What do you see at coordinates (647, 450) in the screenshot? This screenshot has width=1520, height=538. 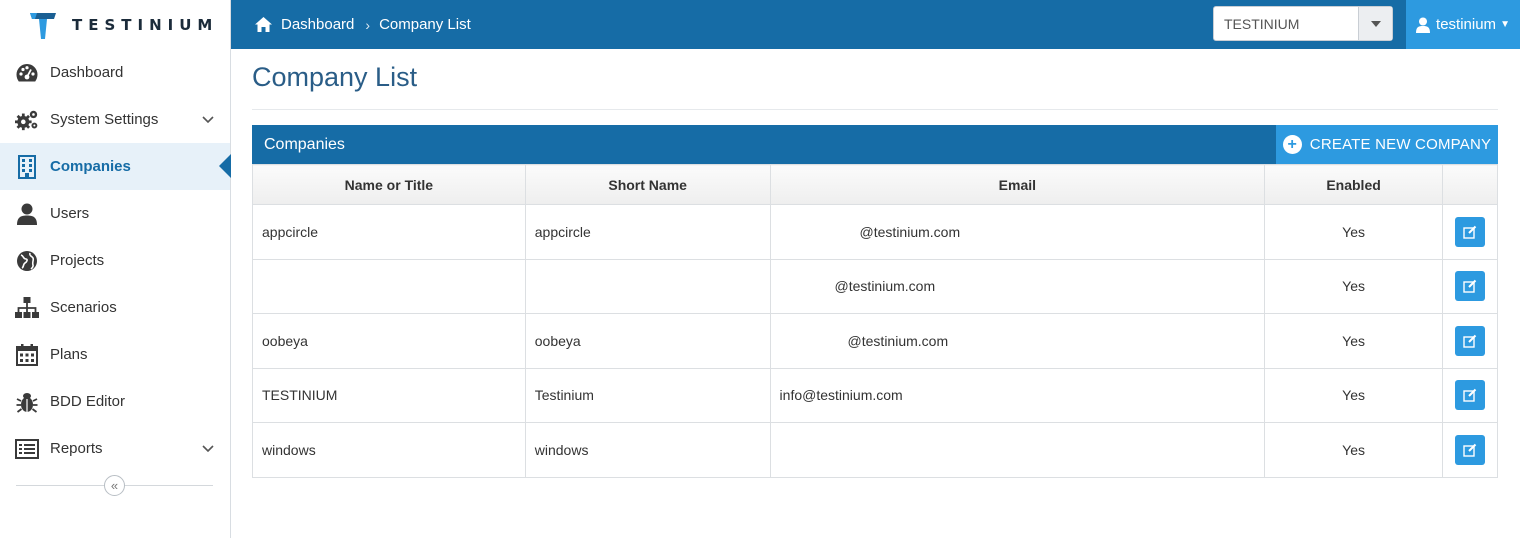 I see `cell-short-name: windows` at bounding box center [647, 450].